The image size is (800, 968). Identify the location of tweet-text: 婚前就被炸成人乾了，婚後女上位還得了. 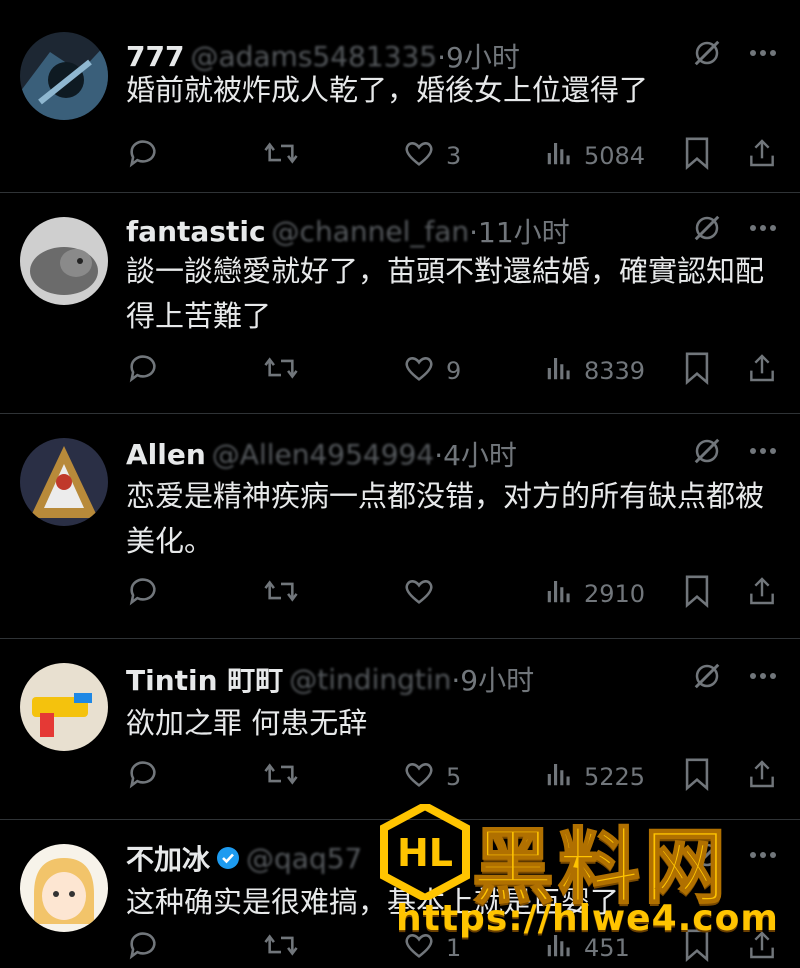
(387, 90).